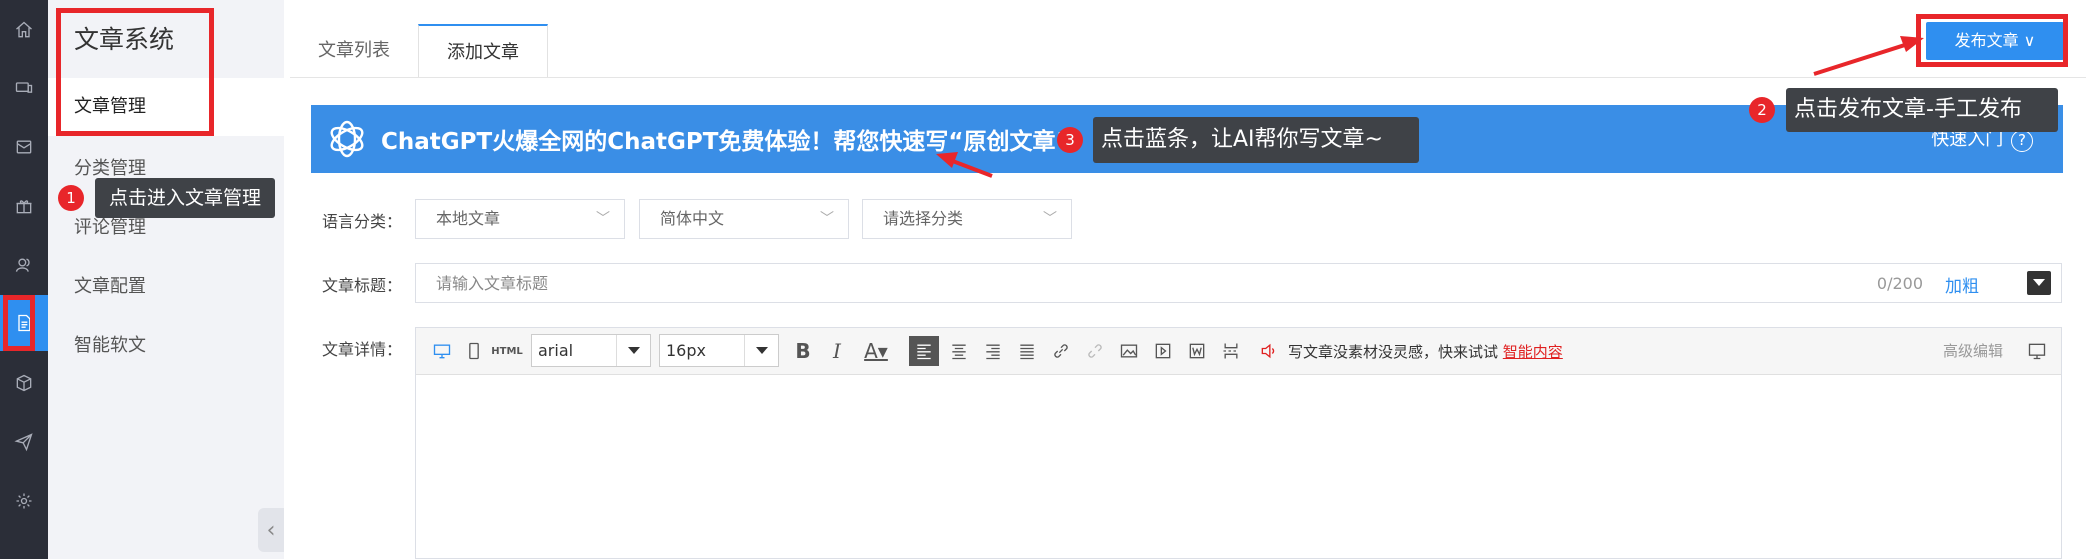  I want to click on quick-start-label: 快速入门, so click(1967, 139).